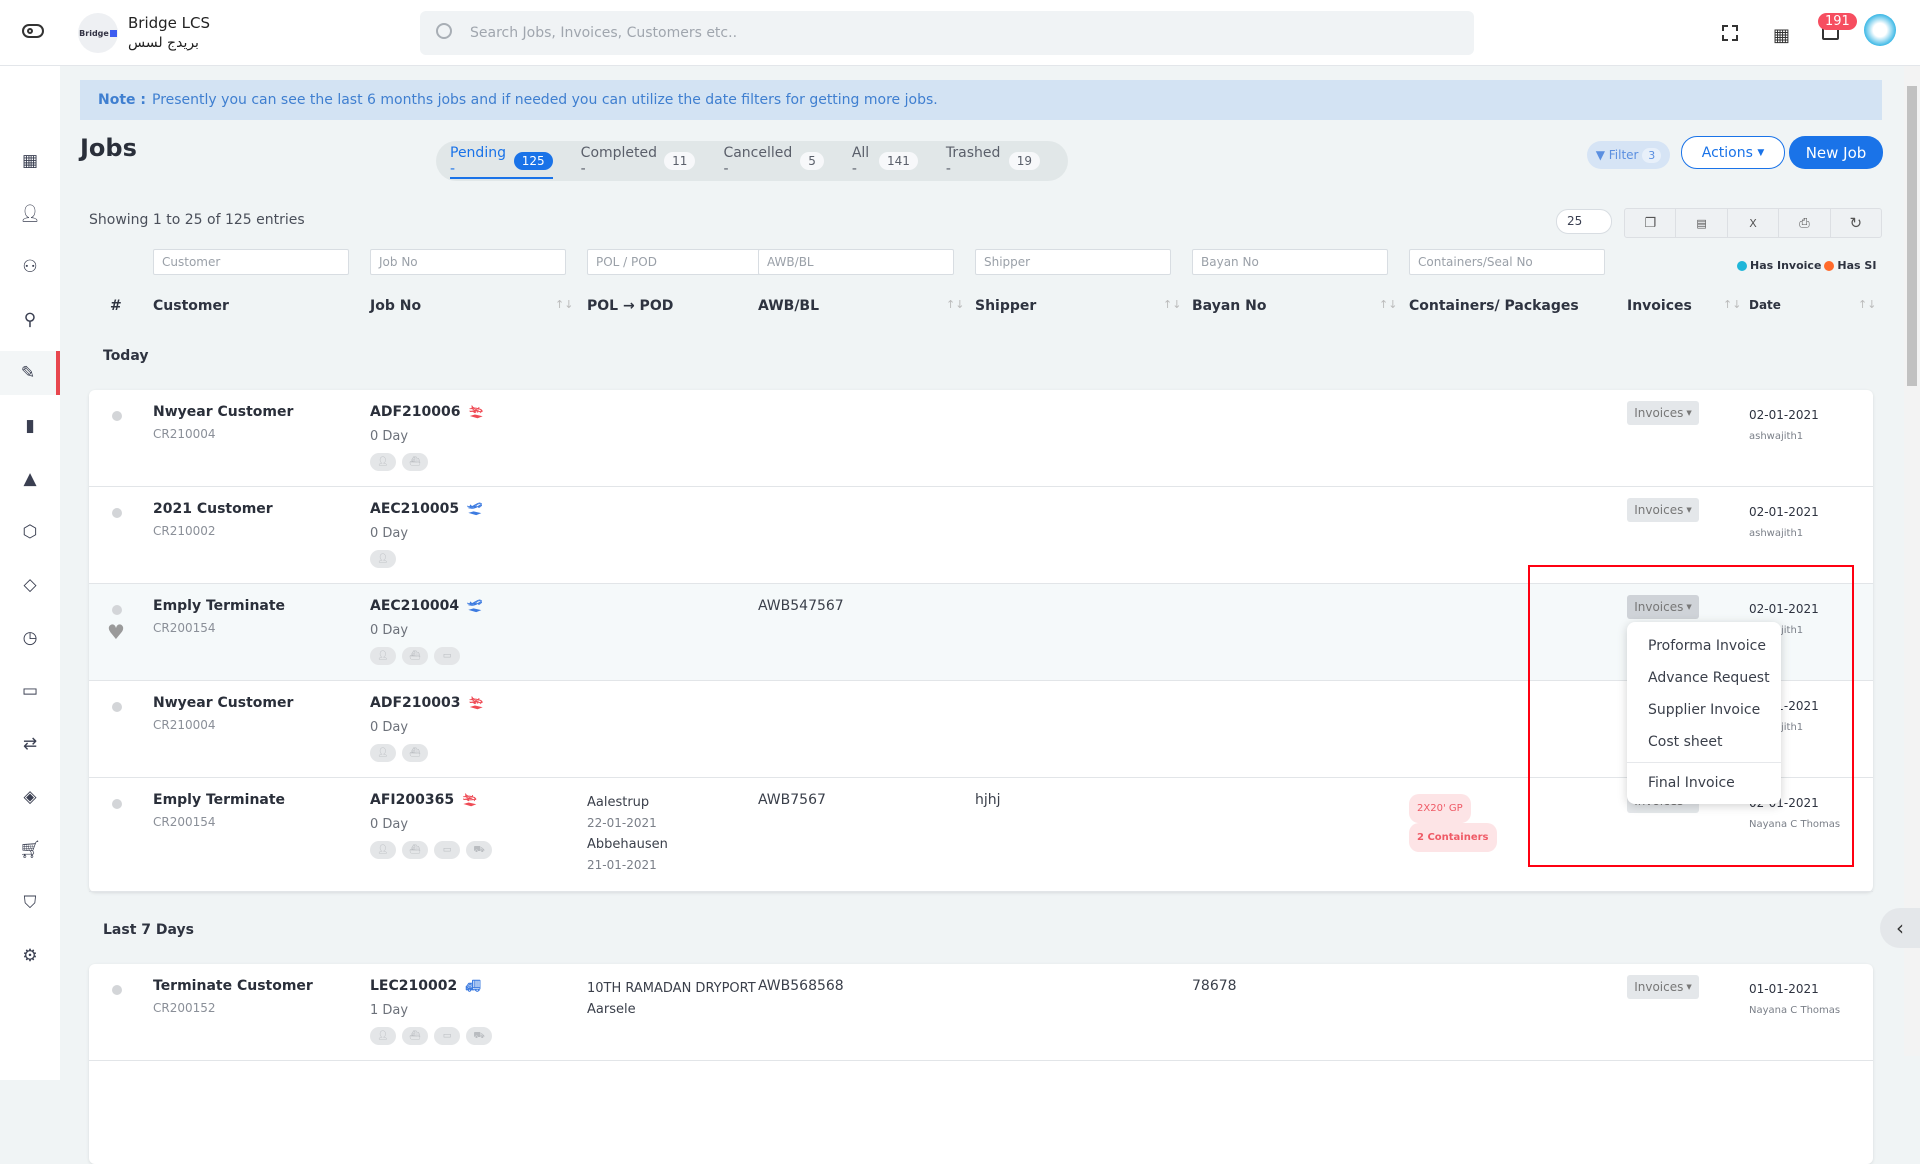 Image resolution: width=1920 pixels, height=1164 pixels. Describe the element at coordinates (30, 585) in the screenshot. I see `sidebar-item-tag: ◇` at that location.